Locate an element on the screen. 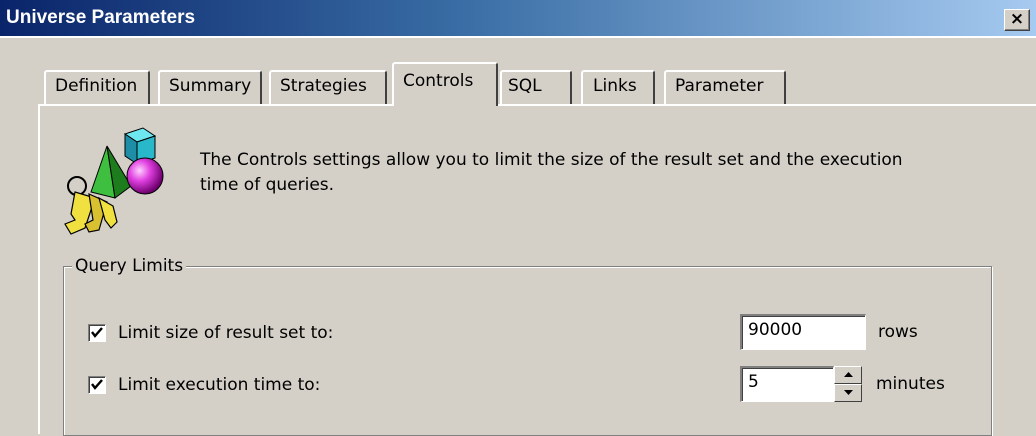 Image resolution: width=1036 pixels, height=436 pixels. tab-definition: Definition is located at coordinates (97, 87).